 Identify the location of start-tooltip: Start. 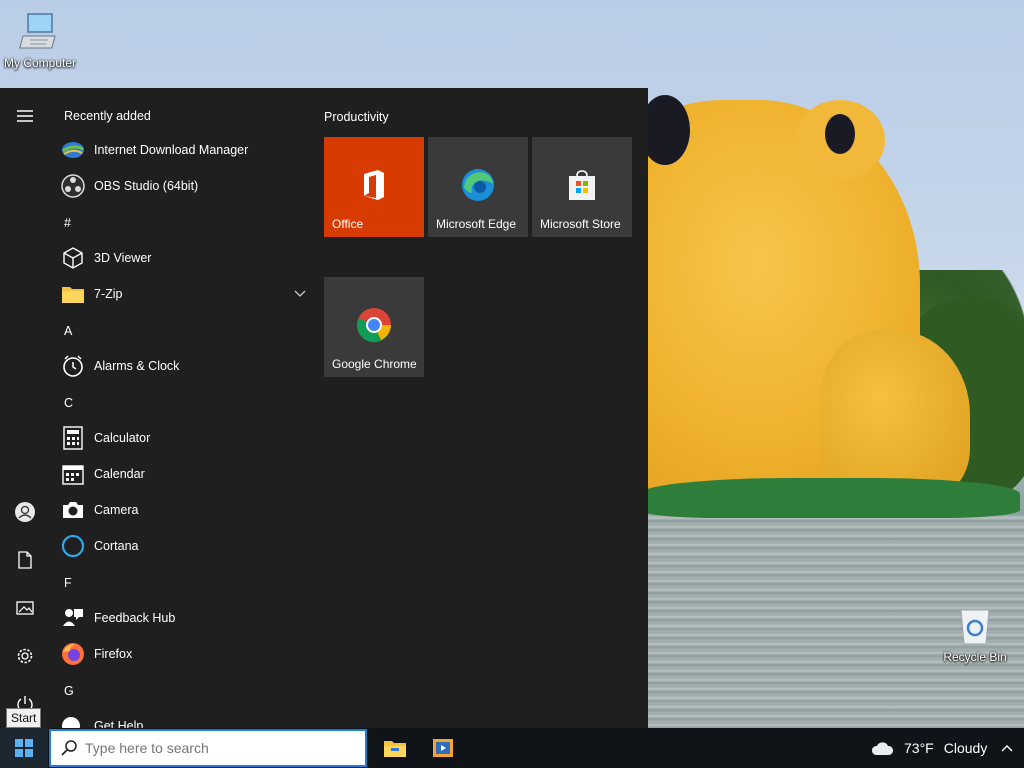
(24, 718).